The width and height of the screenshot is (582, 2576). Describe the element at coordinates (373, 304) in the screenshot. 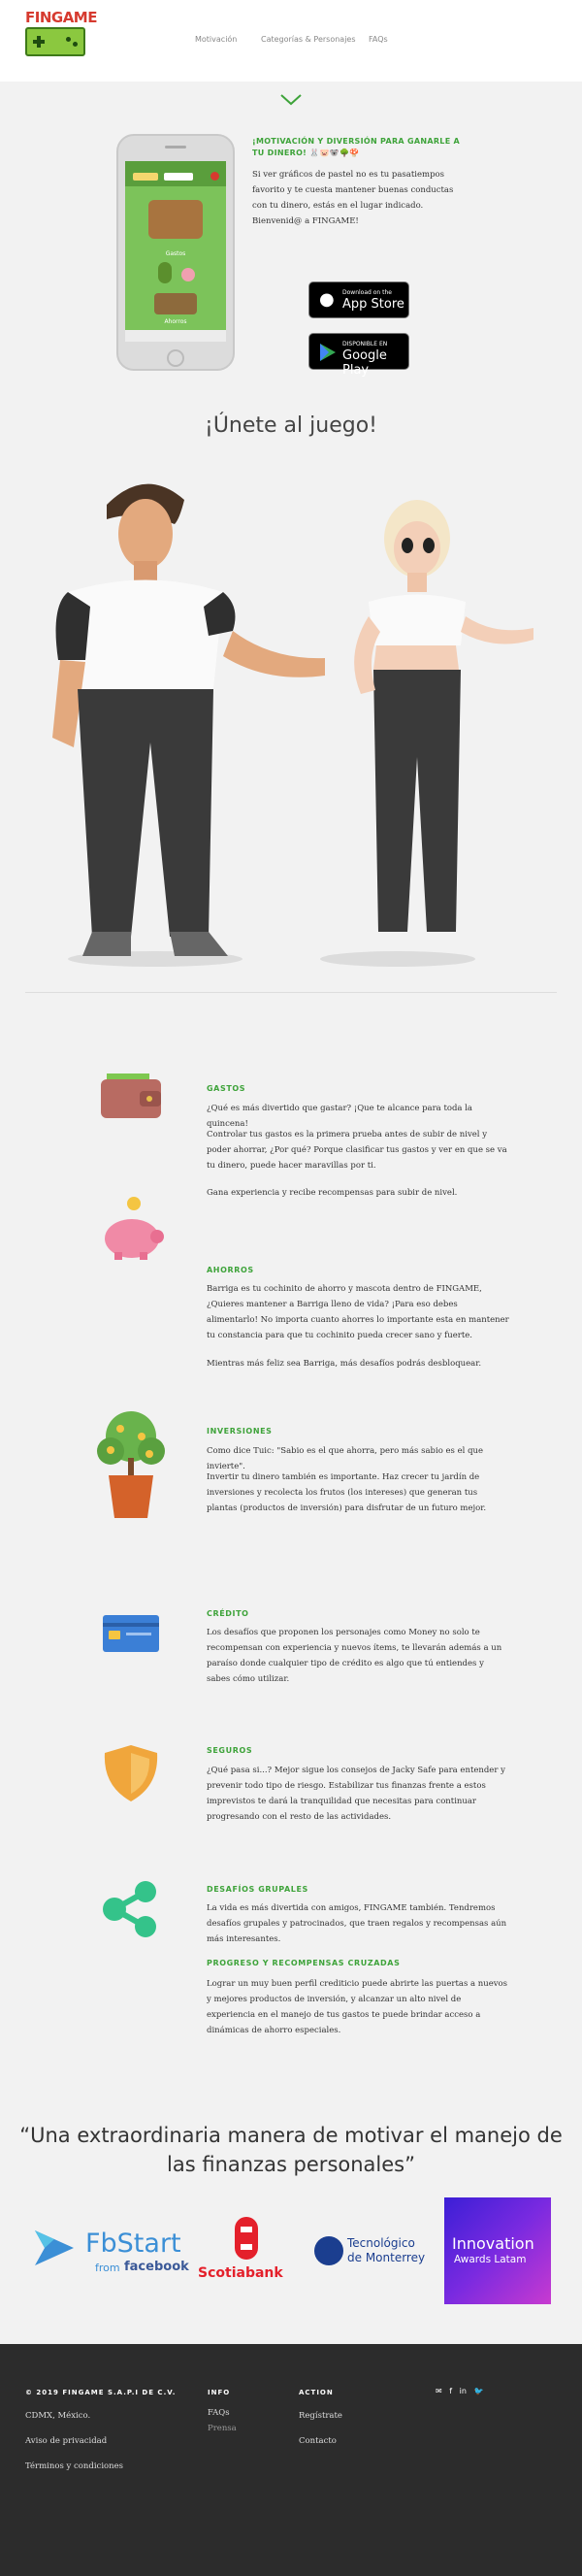

I see `app-store-label: App Store` at that location.